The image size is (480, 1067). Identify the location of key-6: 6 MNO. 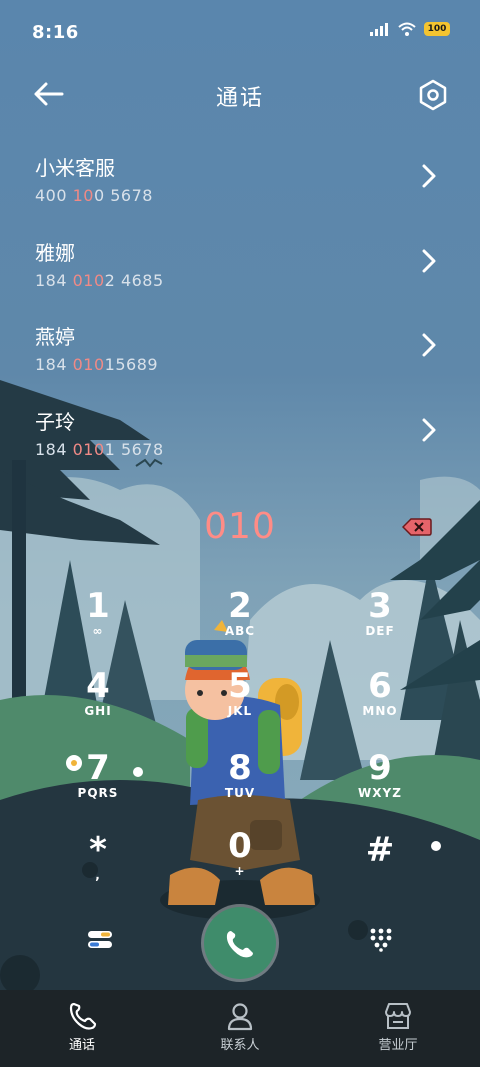
(380, 703).